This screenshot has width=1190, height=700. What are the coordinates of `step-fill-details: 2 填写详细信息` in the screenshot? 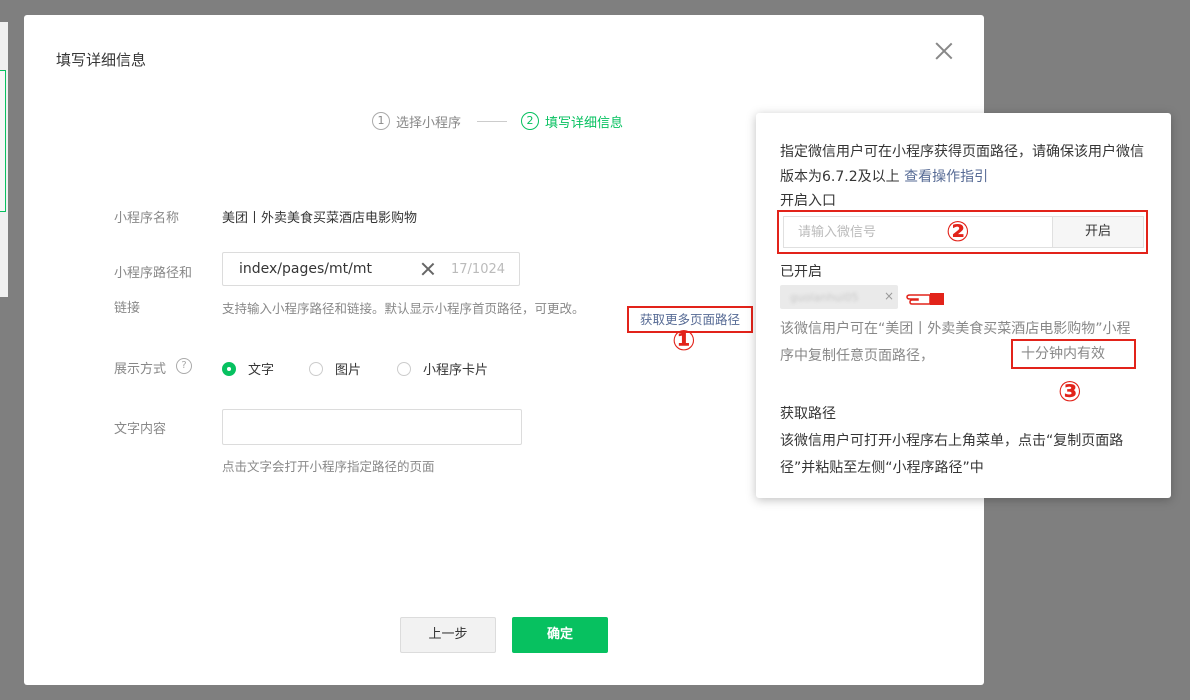 It's located at (572, 121).